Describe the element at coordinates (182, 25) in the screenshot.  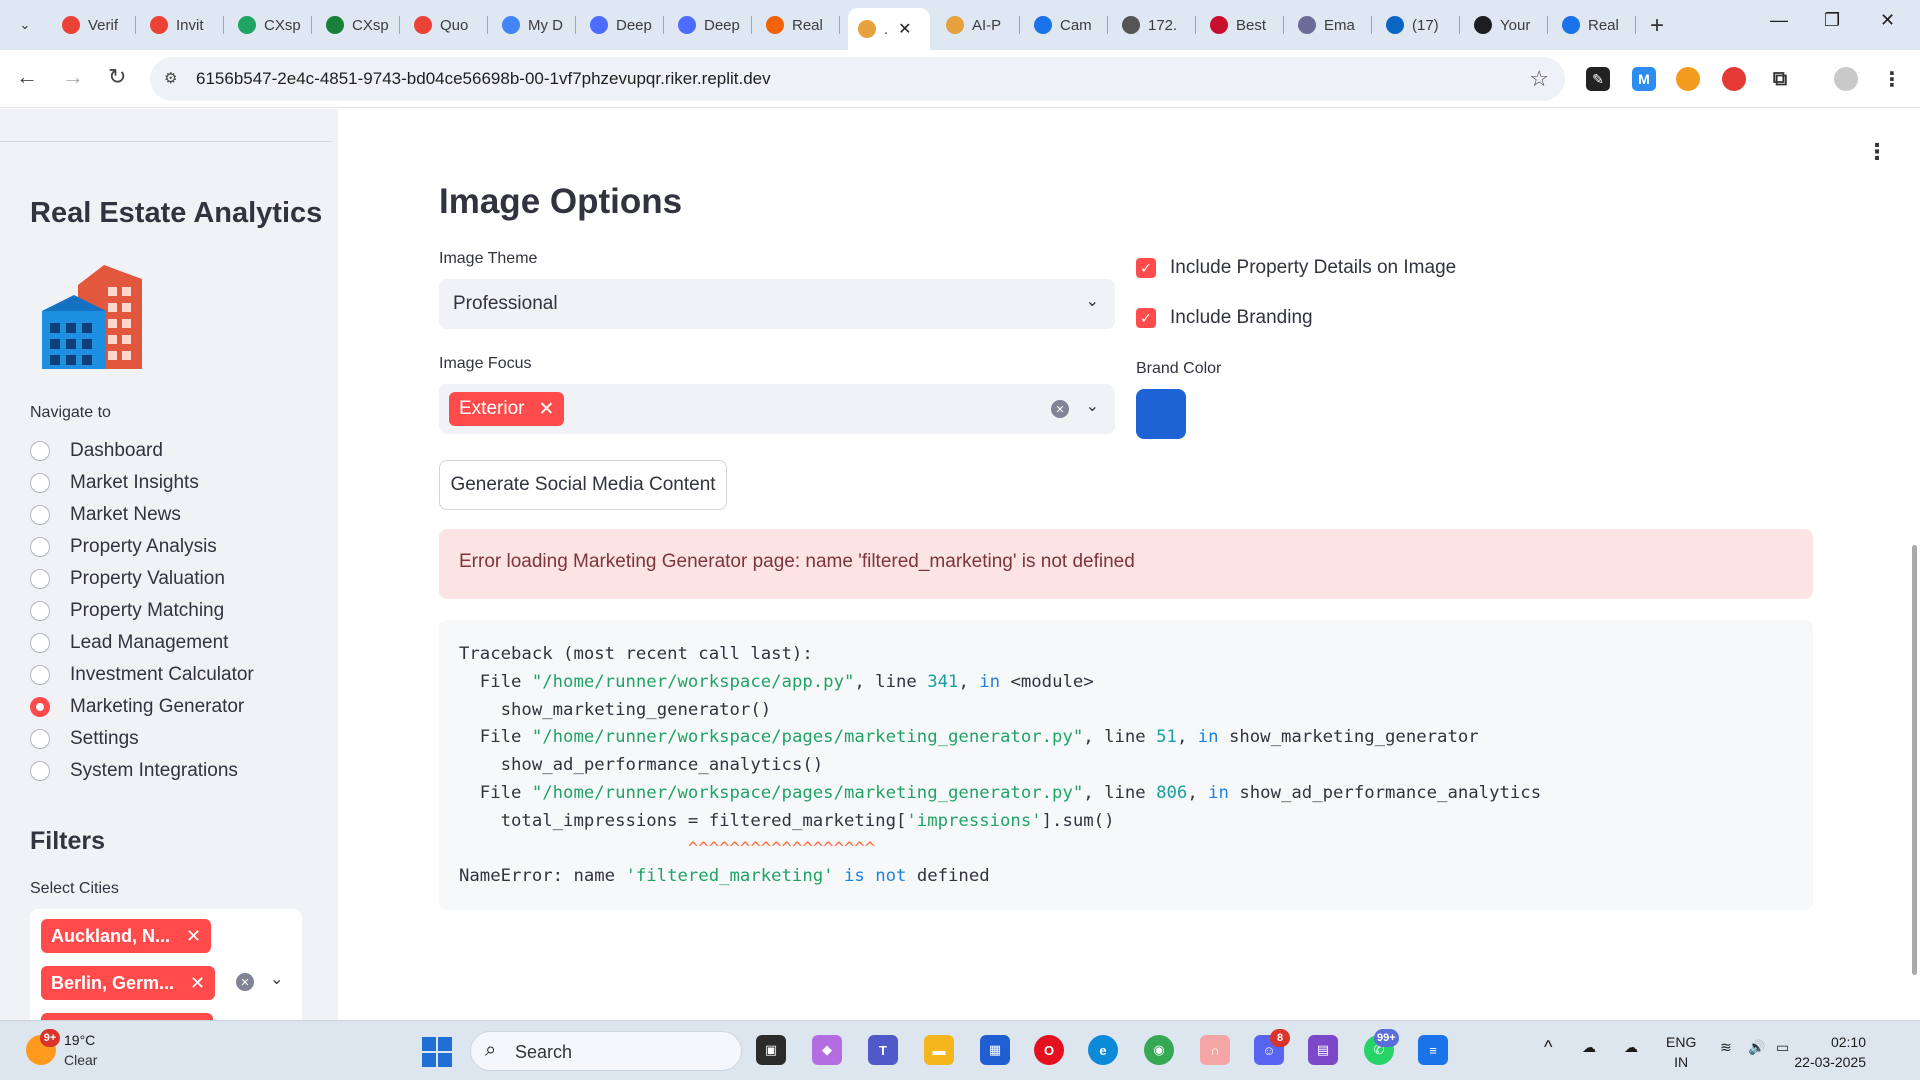
I see `browser-tab: Invit` at that location.